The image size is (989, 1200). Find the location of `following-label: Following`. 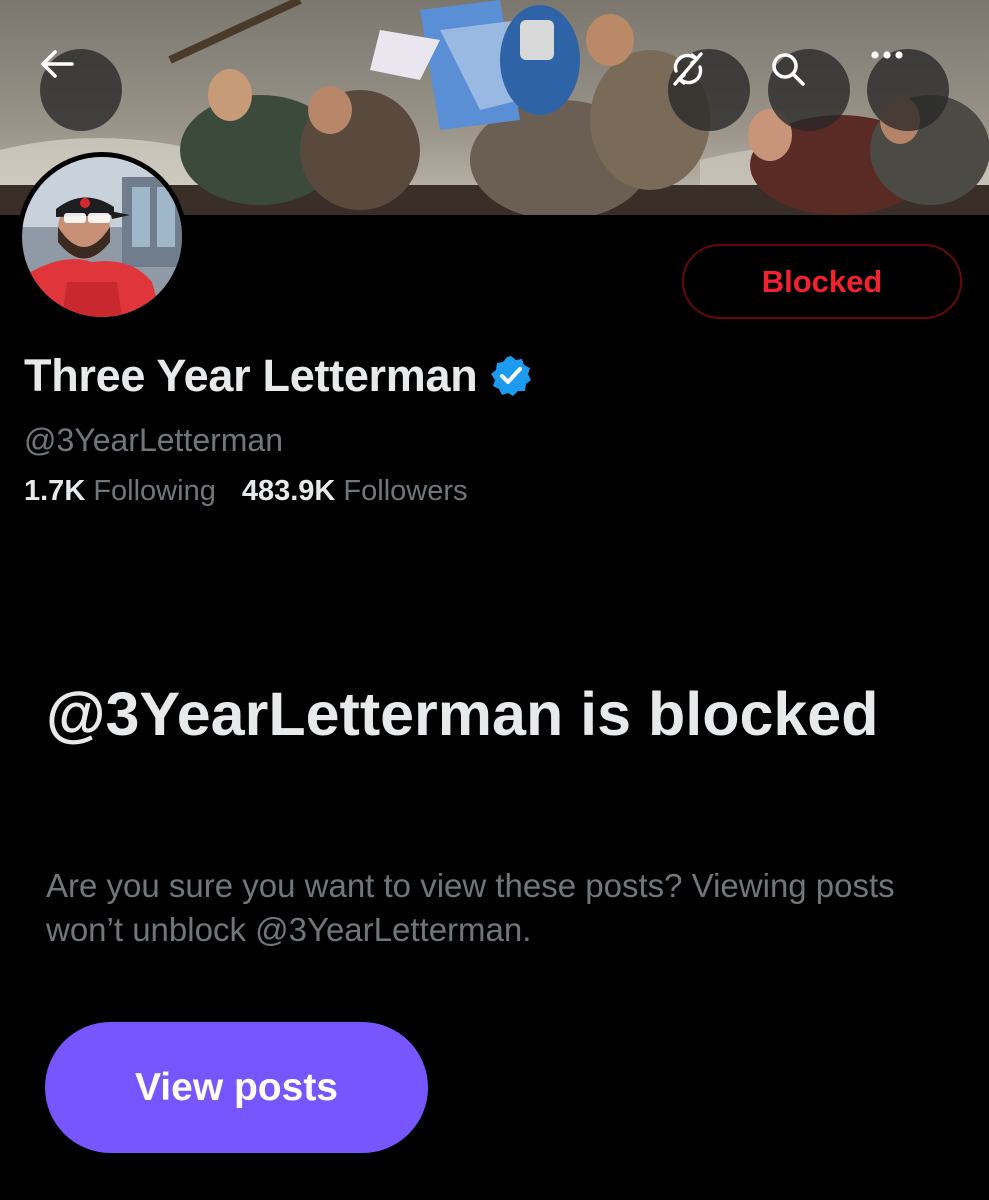

following-label: Following is located at coordinates (154, 491).